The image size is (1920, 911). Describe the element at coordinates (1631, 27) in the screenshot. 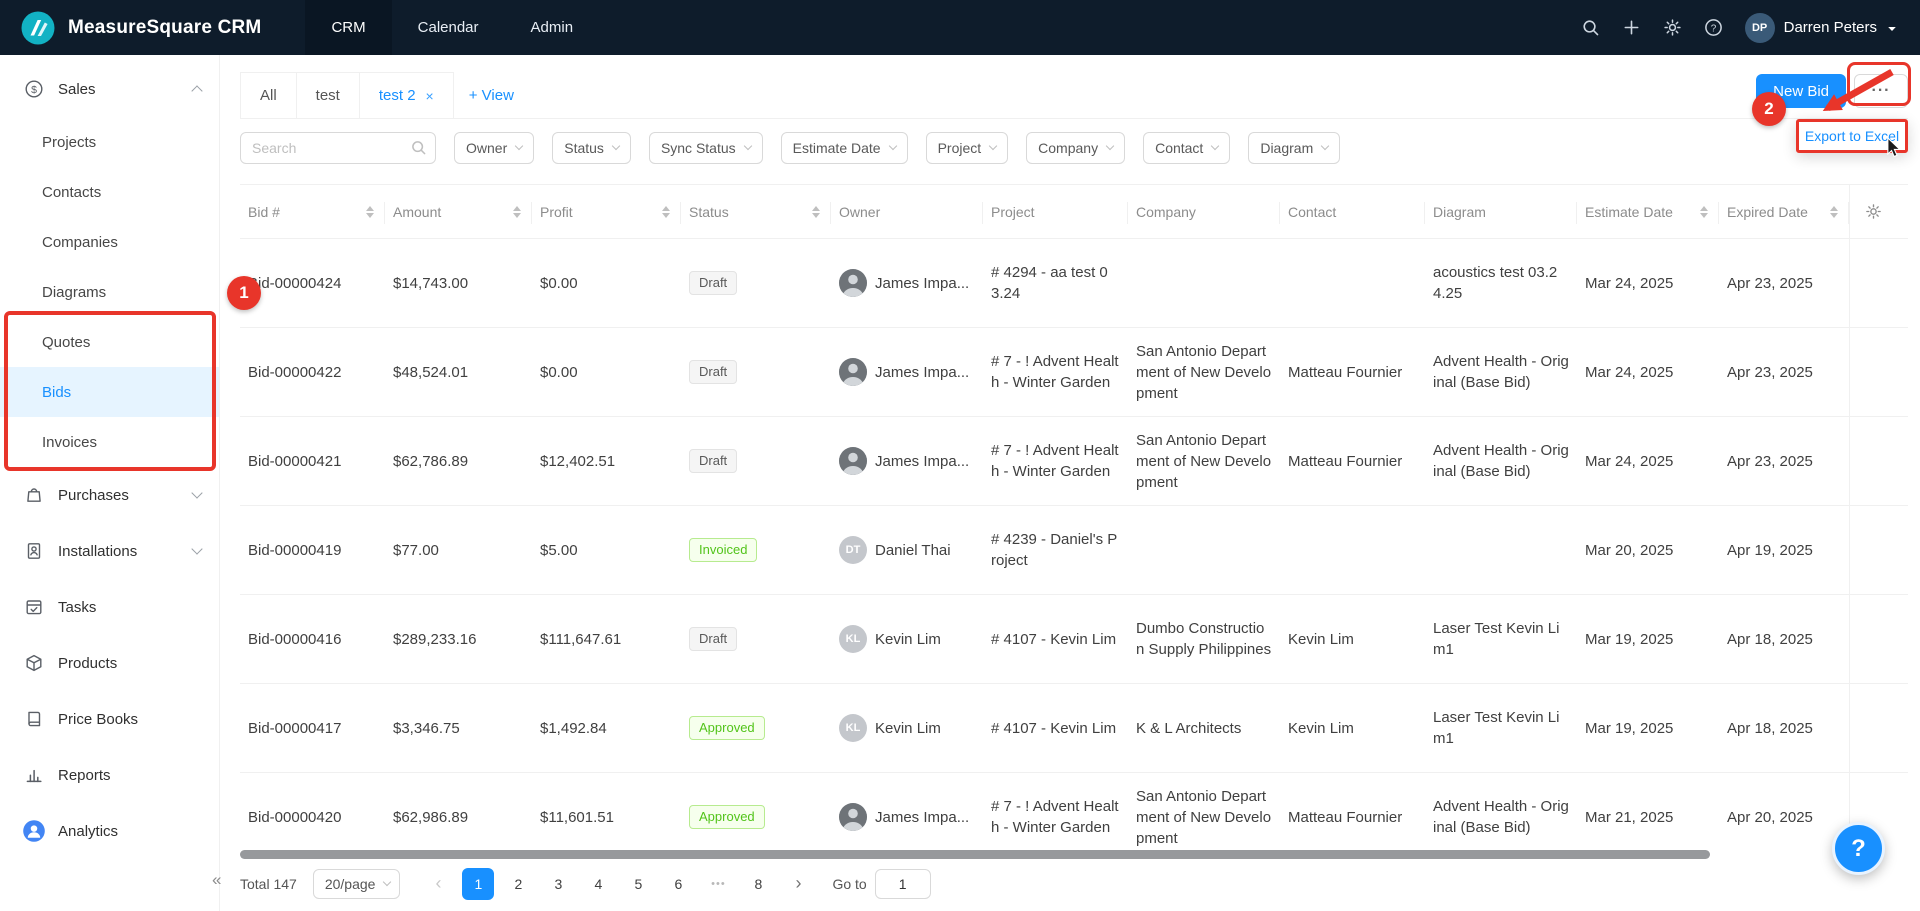

I see `plus-icon` at that location.